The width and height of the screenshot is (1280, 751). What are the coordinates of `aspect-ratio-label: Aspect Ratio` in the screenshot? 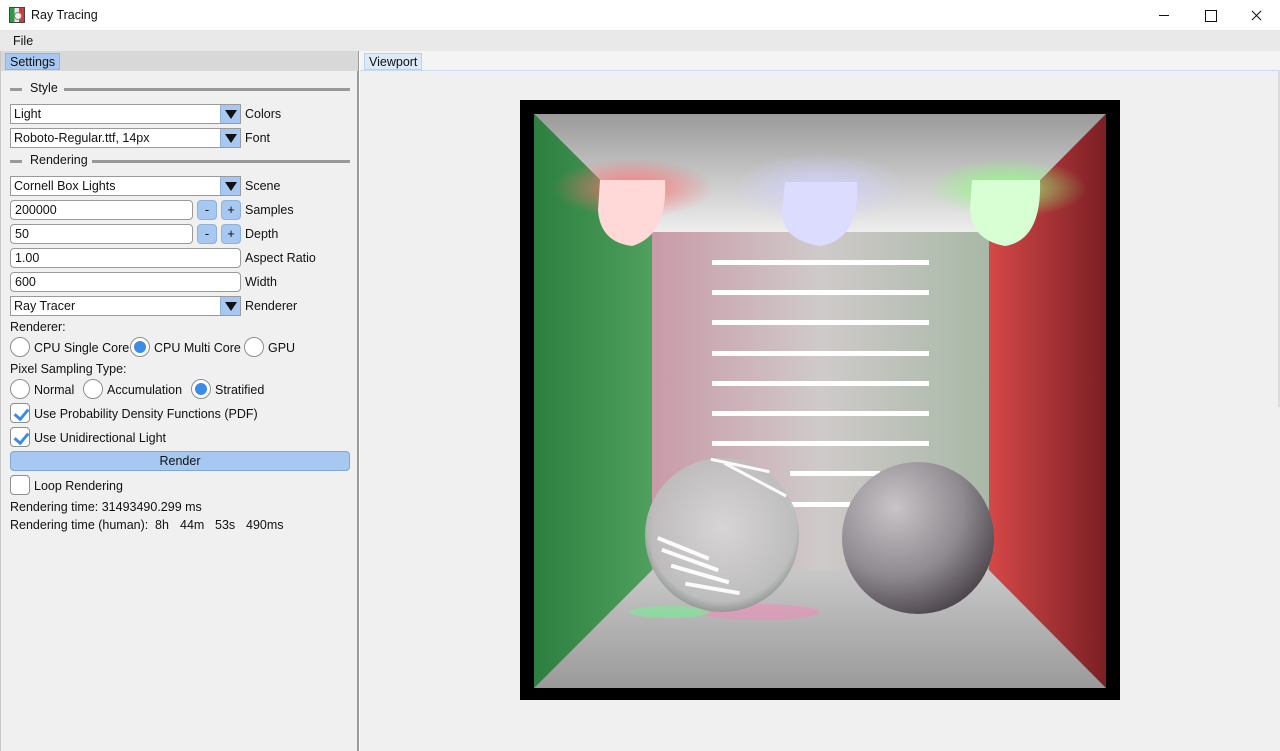 It's located at (280, 258).